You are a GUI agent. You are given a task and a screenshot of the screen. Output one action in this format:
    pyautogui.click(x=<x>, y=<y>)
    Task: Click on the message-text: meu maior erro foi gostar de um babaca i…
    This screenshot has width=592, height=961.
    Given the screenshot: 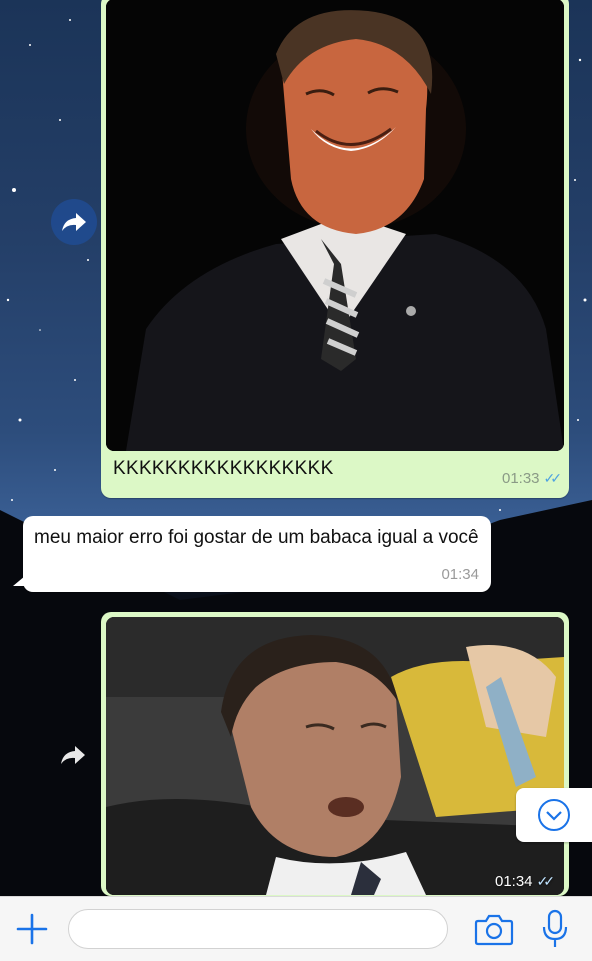 What is the action you would take?
    pyautogui.click(x=256, y=537)
    